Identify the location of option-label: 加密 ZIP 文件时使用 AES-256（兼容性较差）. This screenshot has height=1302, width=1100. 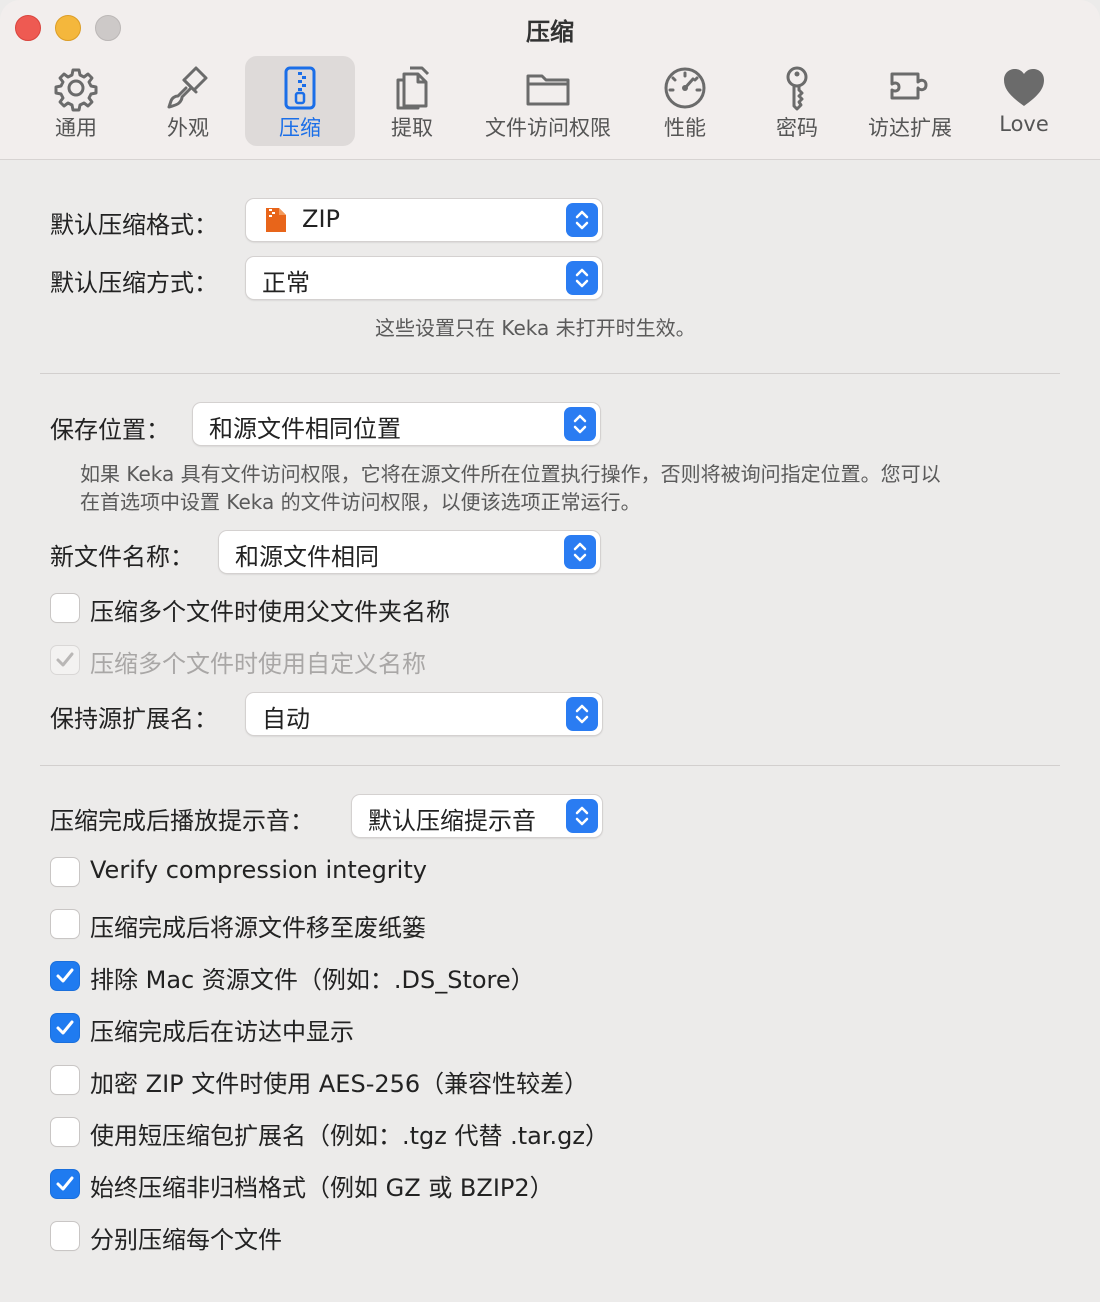
(339, 1084).